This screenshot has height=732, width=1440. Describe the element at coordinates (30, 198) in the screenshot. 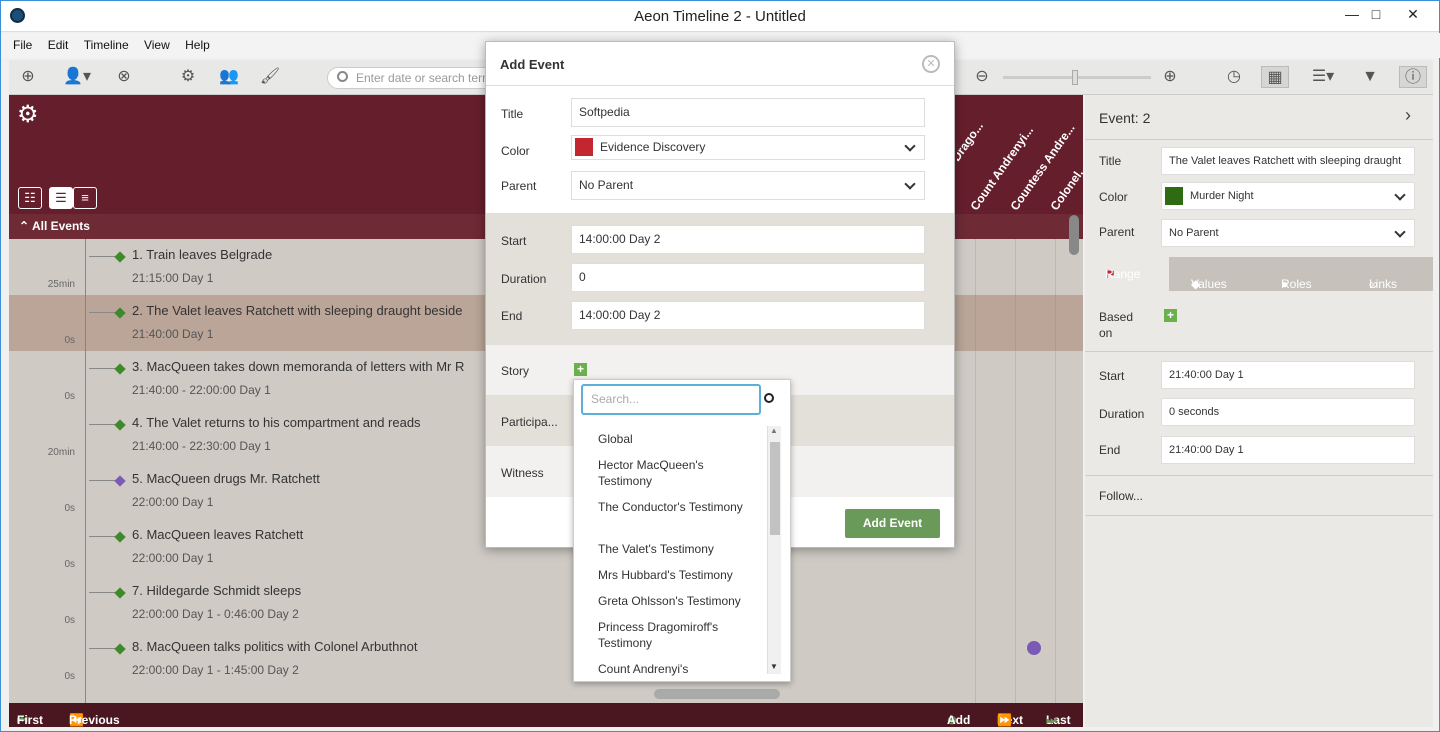

I see `outline-view-icon: ☷` at that location.